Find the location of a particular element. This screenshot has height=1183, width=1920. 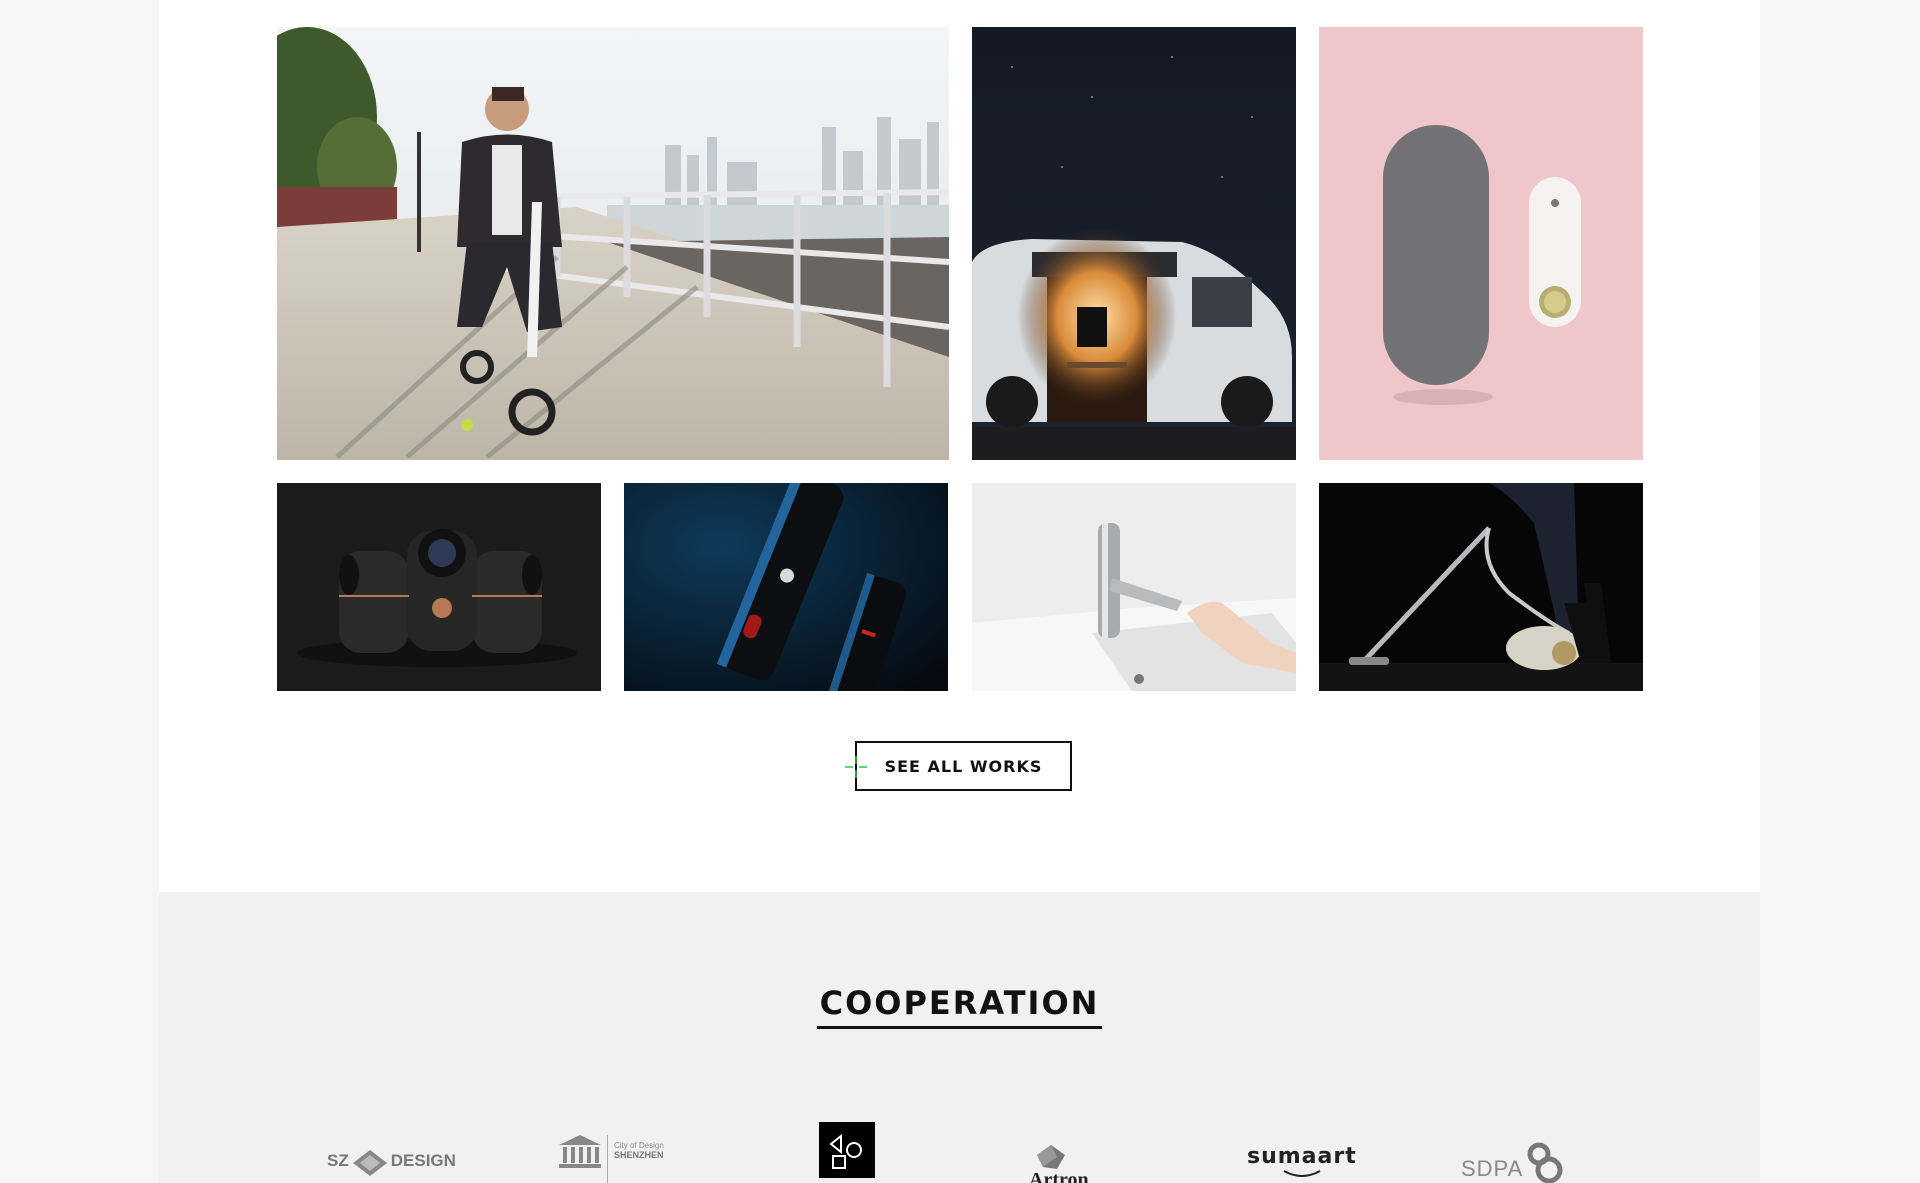

van-photo is located at coordinates (1134, 243).